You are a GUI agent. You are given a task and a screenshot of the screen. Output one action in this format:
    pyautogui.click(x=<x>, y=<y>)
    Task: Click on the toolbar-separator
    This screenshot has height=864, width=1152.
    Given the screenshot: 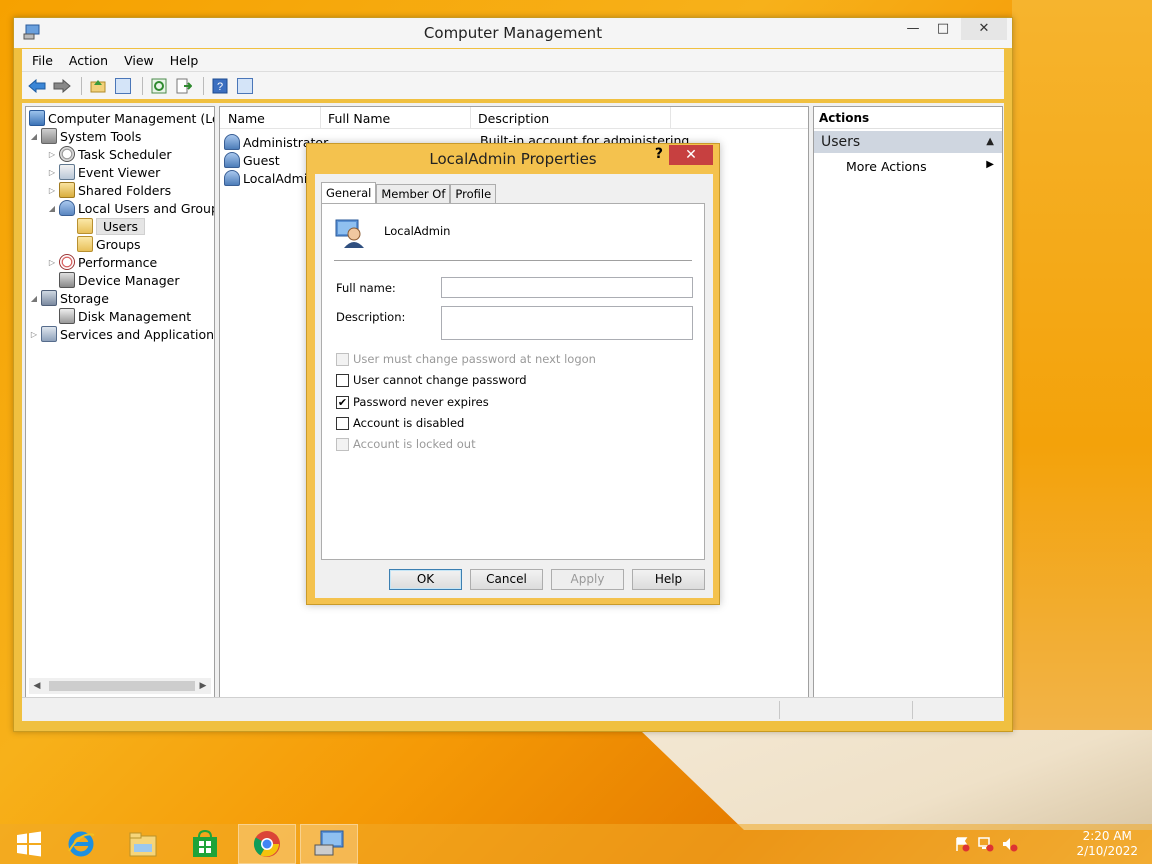 What is the action you would take?
    pyautogui.click(x=81, y=85)
    